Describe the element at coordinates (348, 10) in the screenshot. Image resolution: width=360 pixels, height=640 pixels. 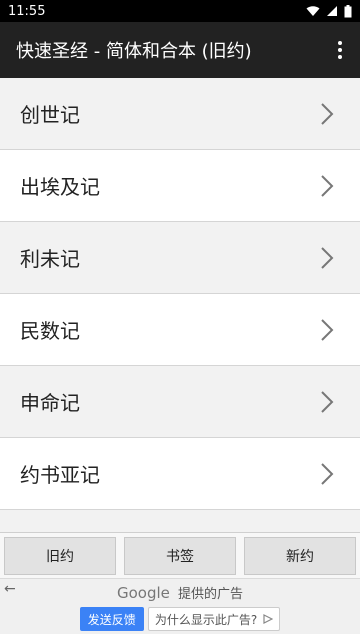
I see `battery-icon` at that location.